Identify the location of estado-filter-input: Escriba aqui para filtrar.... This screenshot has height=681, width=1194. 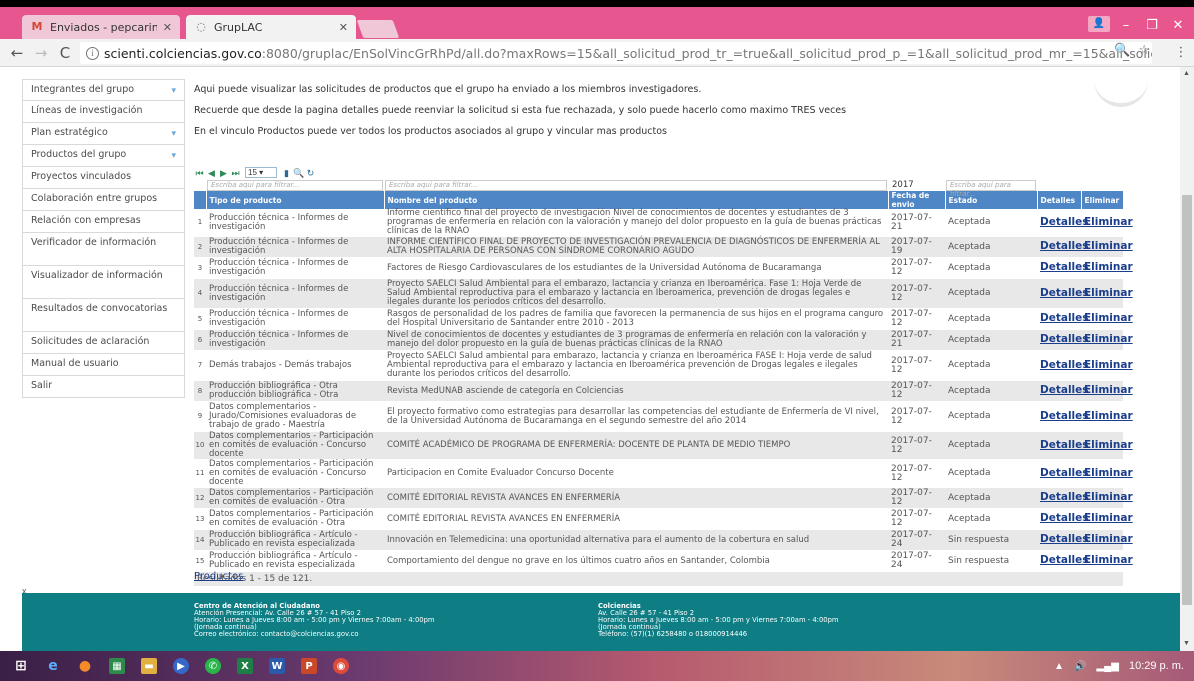
(991, 188).